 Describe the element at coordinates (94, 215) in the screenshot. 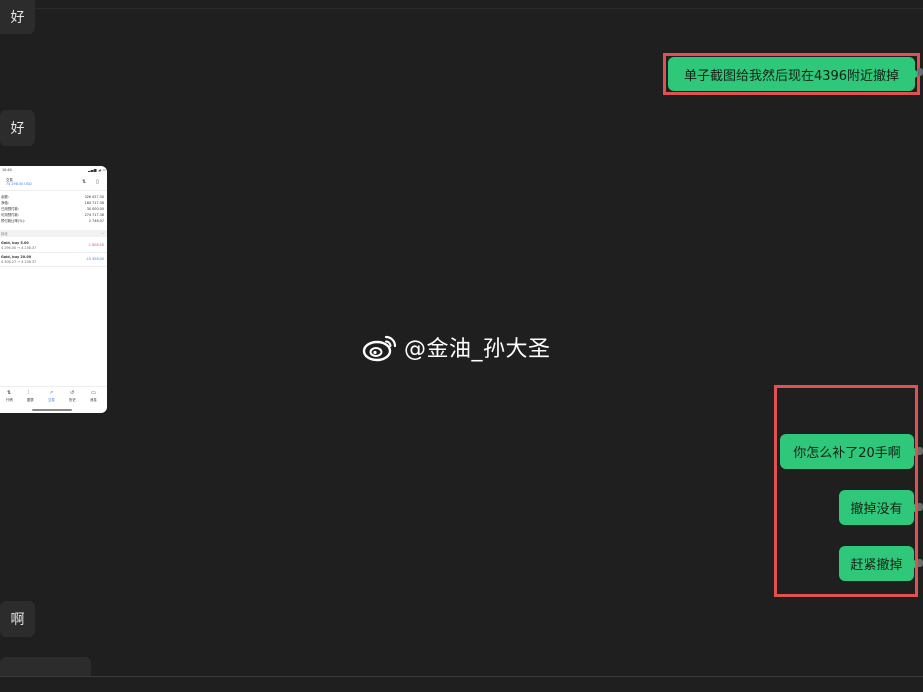

I see `thumb-row-value: 274 717.36` at that location.